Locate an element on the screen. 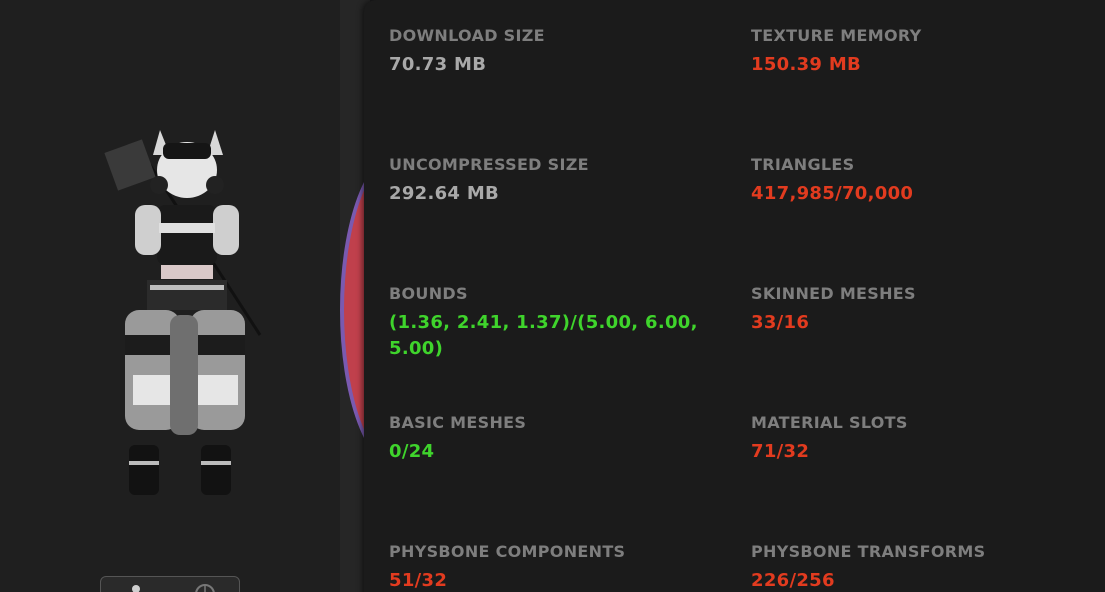 This screenshot has width=1105, height=592. stat-value: 0/24 is located at coordinates (412, 451).